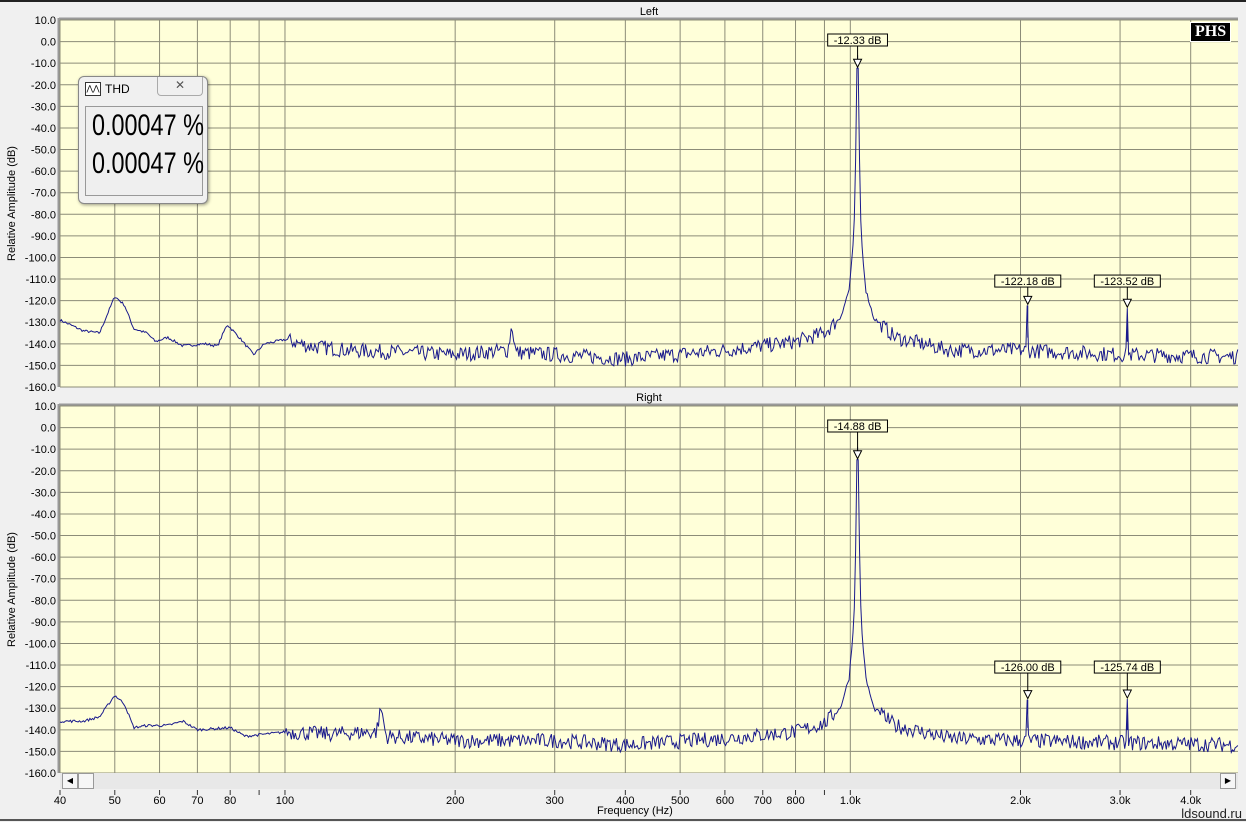 The image size is (1246, 822). I want to click on x-axis-label: Frequency (Hz), so click(635, 811).